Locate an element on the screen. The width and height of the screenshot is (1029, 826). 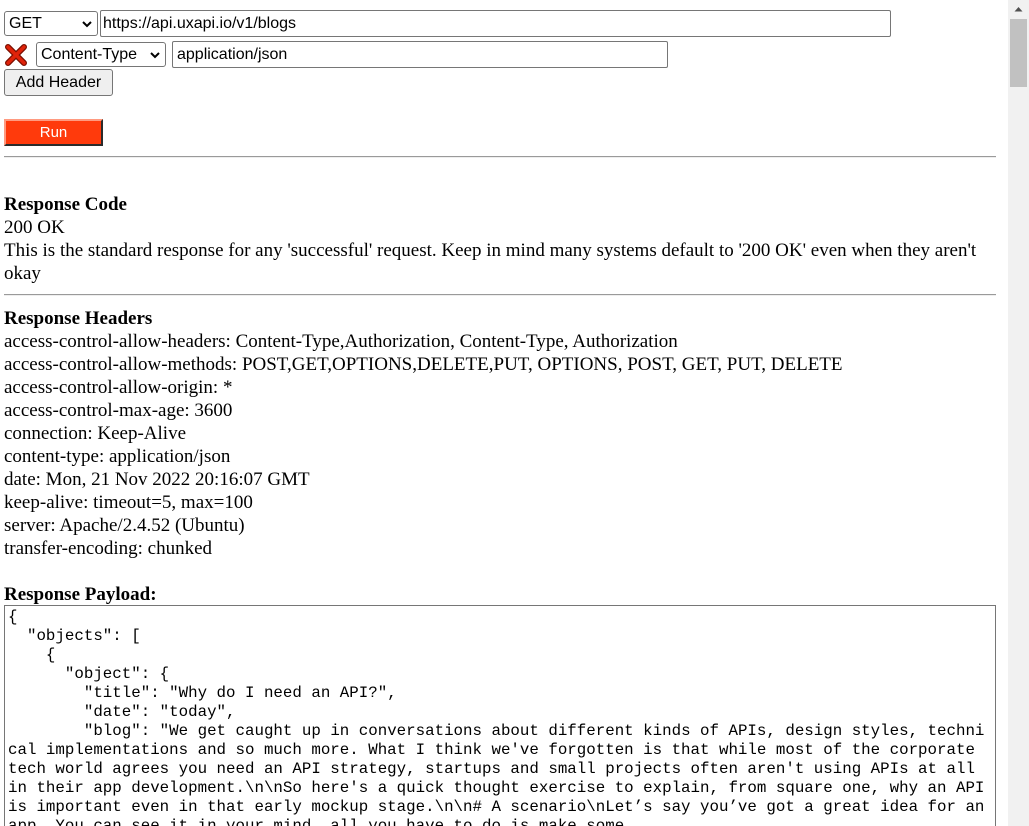
response-header-line: access-control-allow-origin: * is located at coordinates (118, 387).